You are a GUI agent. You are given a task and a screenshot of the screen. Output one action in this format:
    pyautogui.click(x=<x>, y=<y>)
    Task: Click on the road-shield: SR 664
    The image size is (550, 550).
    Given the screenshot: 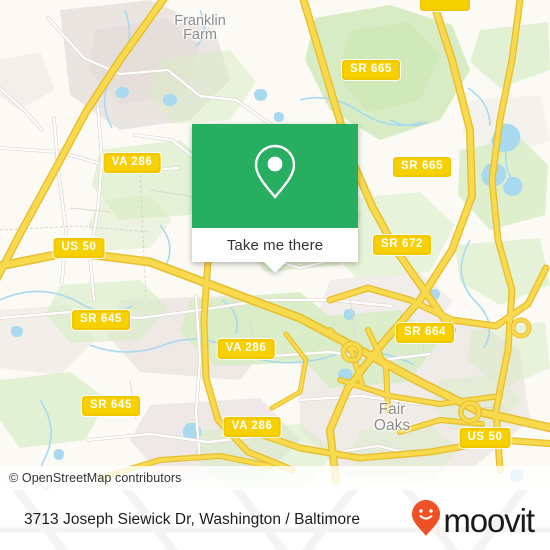 What is the action you would take?
    pyautogui.click(x=425, y=333)
    